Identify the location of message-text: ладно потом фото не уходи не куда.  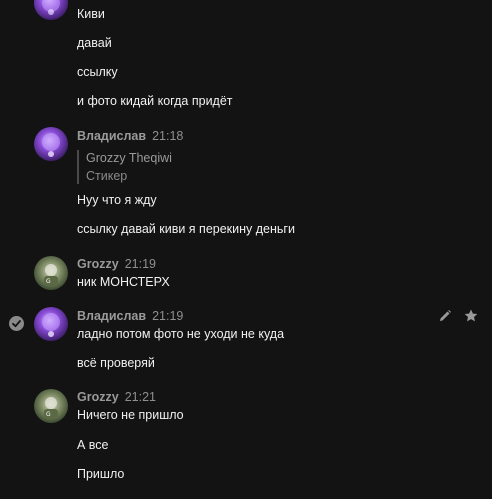
(181, 334).